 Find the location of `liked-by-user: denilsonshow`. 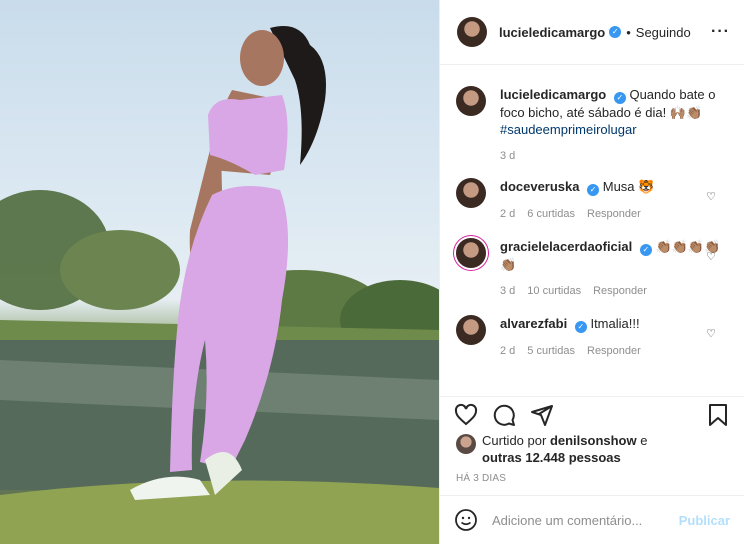

liked-by-user: denilsonshow is located at coordinates (593, 440).